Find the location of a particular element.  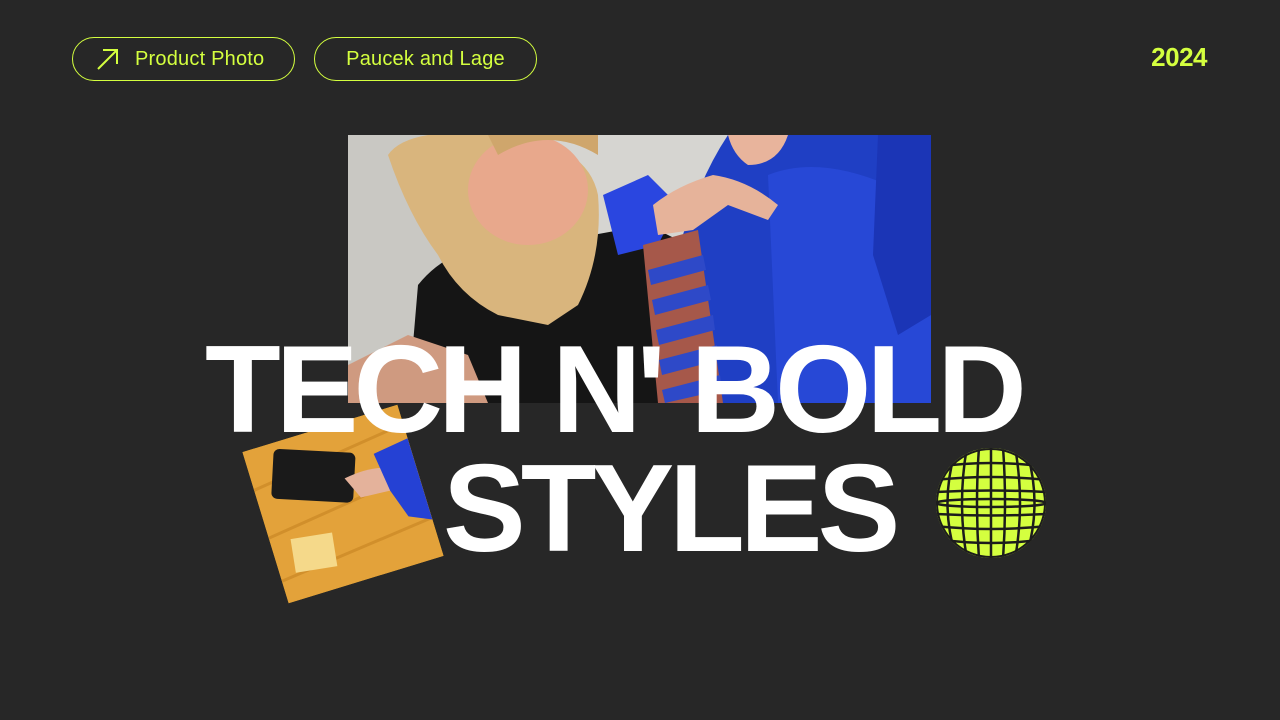

brand-tag-label: Paucek and Lage is located at coordinates (425, 58).